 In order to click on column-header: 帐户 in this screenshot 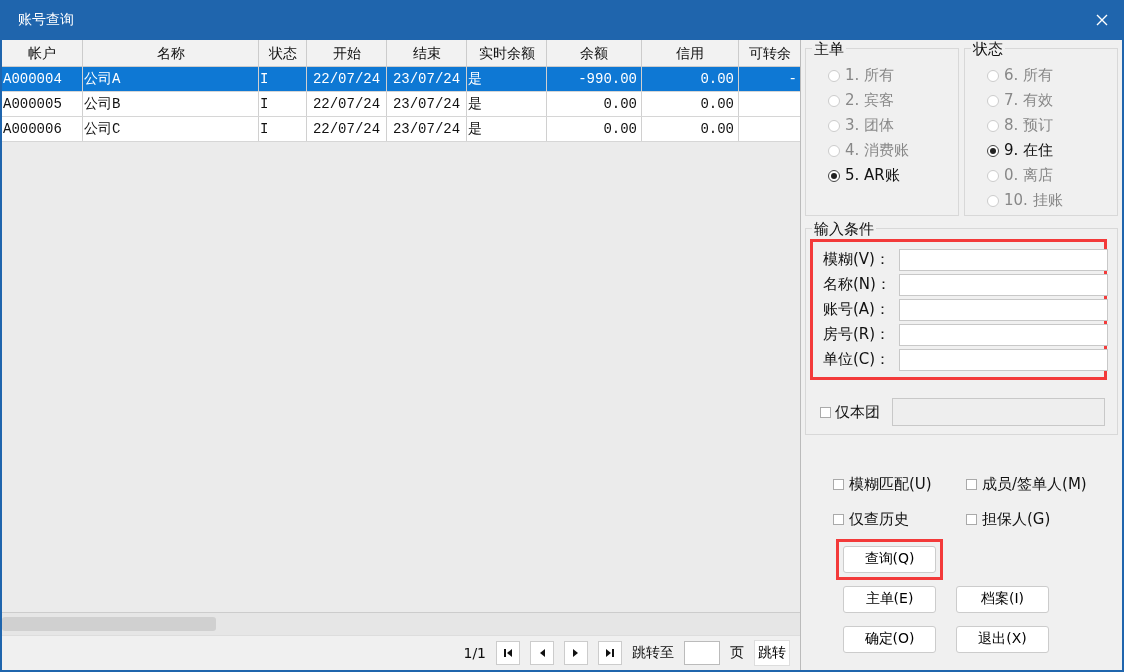, I will do `click(42, 53)`.